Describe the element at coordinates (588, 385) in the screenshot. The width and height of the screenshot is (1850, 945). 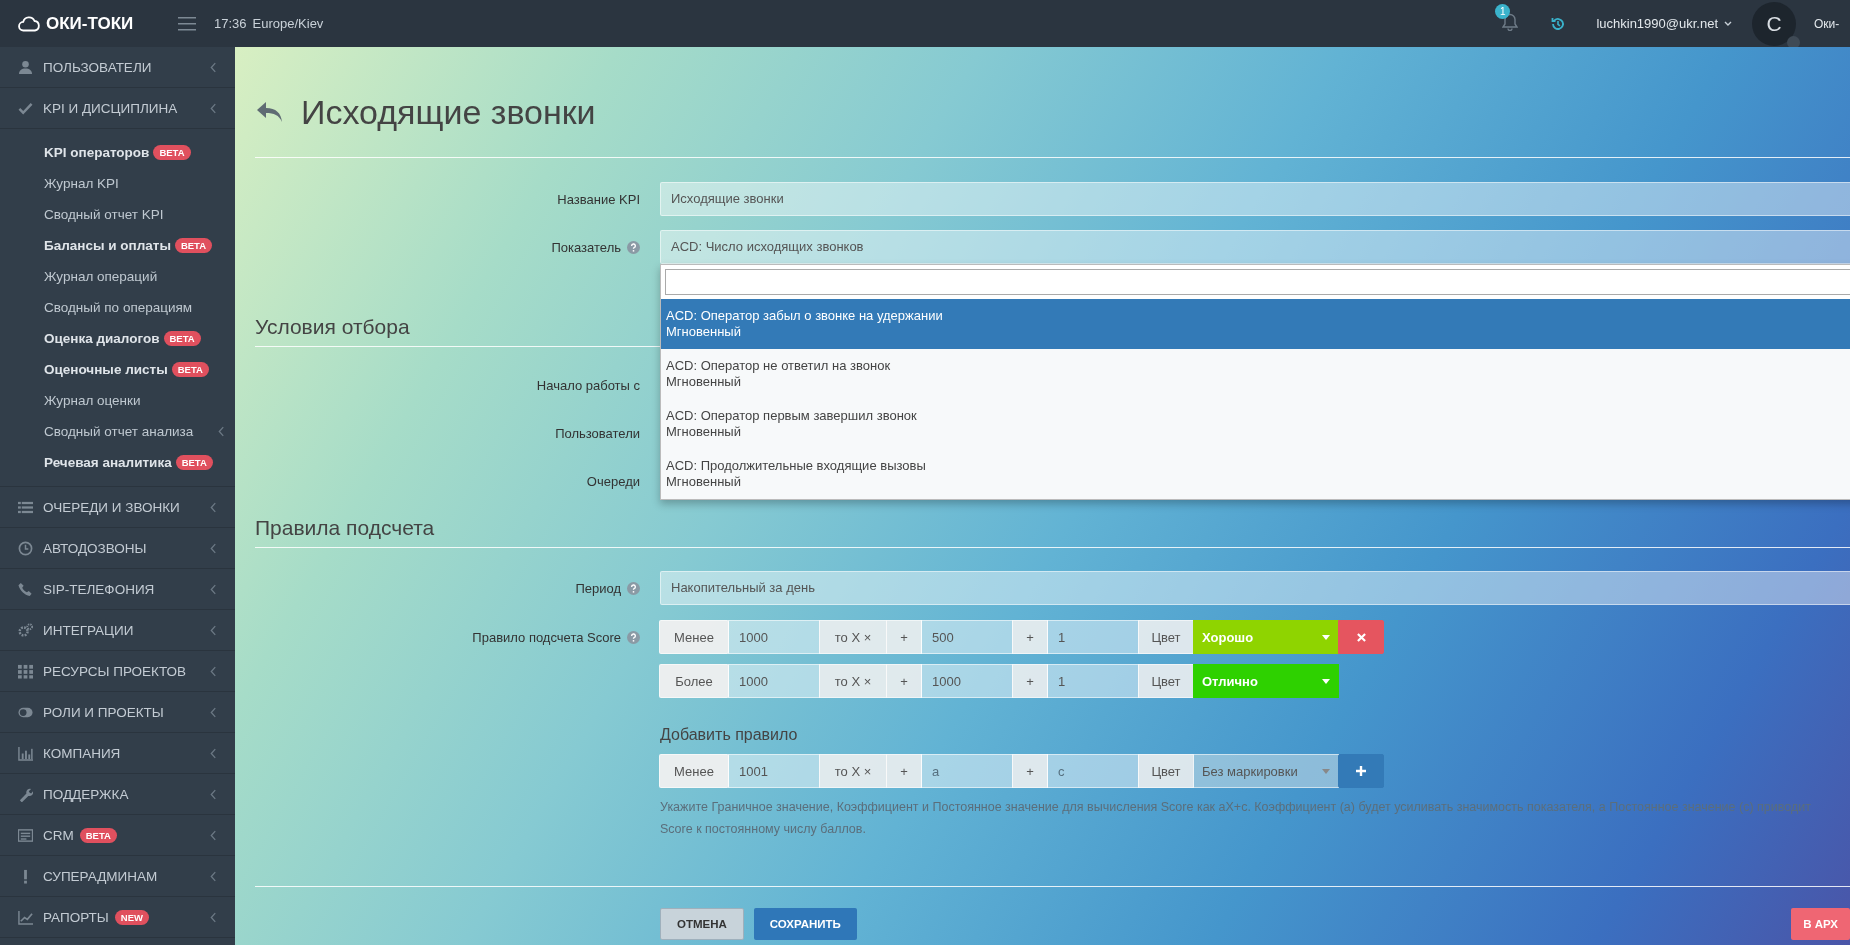
I see `field-label: Начало работы с` at that location.